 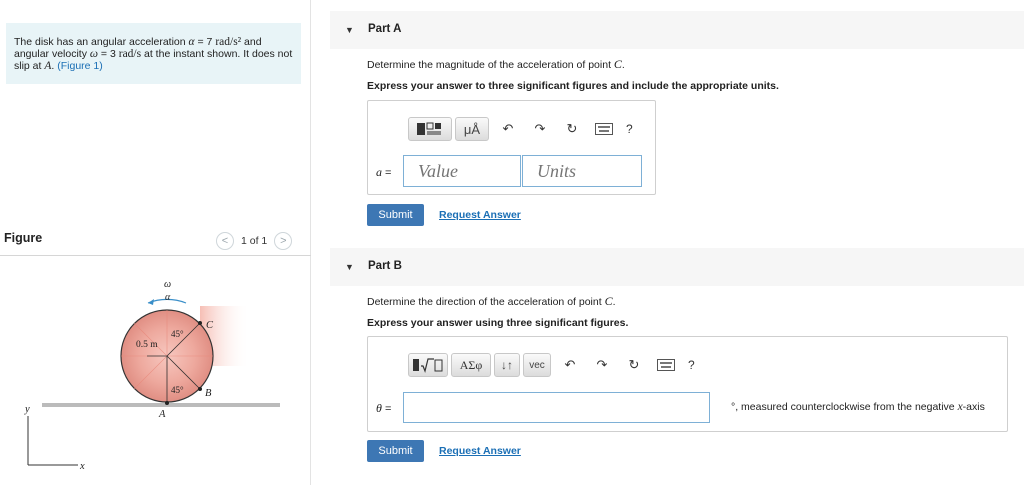 What do you see at coordinates (677, 30) in the screenshot?
I see `part-a-header: ▼ Part A` at bounding box center [677, 30].